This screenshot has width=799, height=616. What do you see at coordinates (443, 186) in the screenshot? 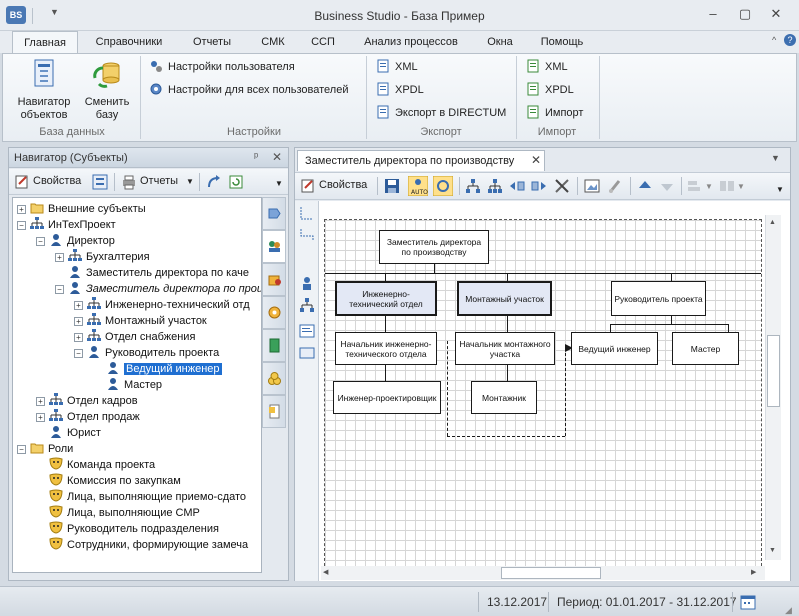
I see `layout-settings-icon` at bounding box center [443, 186].